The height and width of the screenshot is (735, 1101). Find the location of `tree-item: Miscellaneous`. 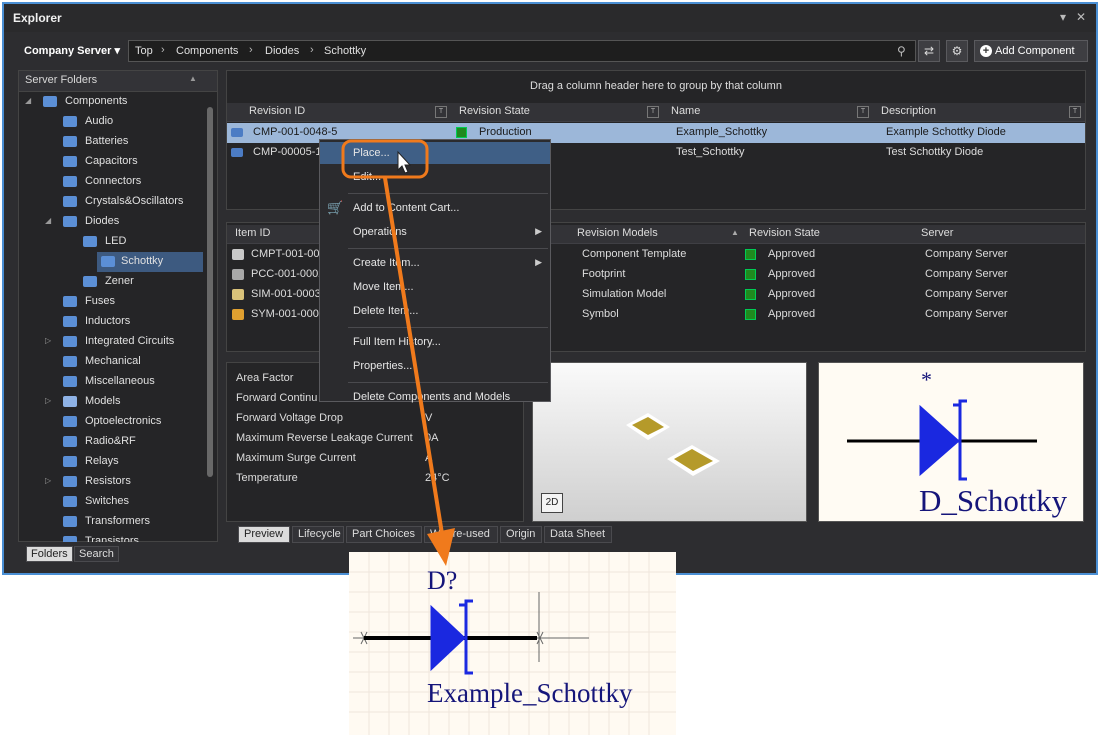

tree-item: Miscellaneous is located at coordinates (112, 382).